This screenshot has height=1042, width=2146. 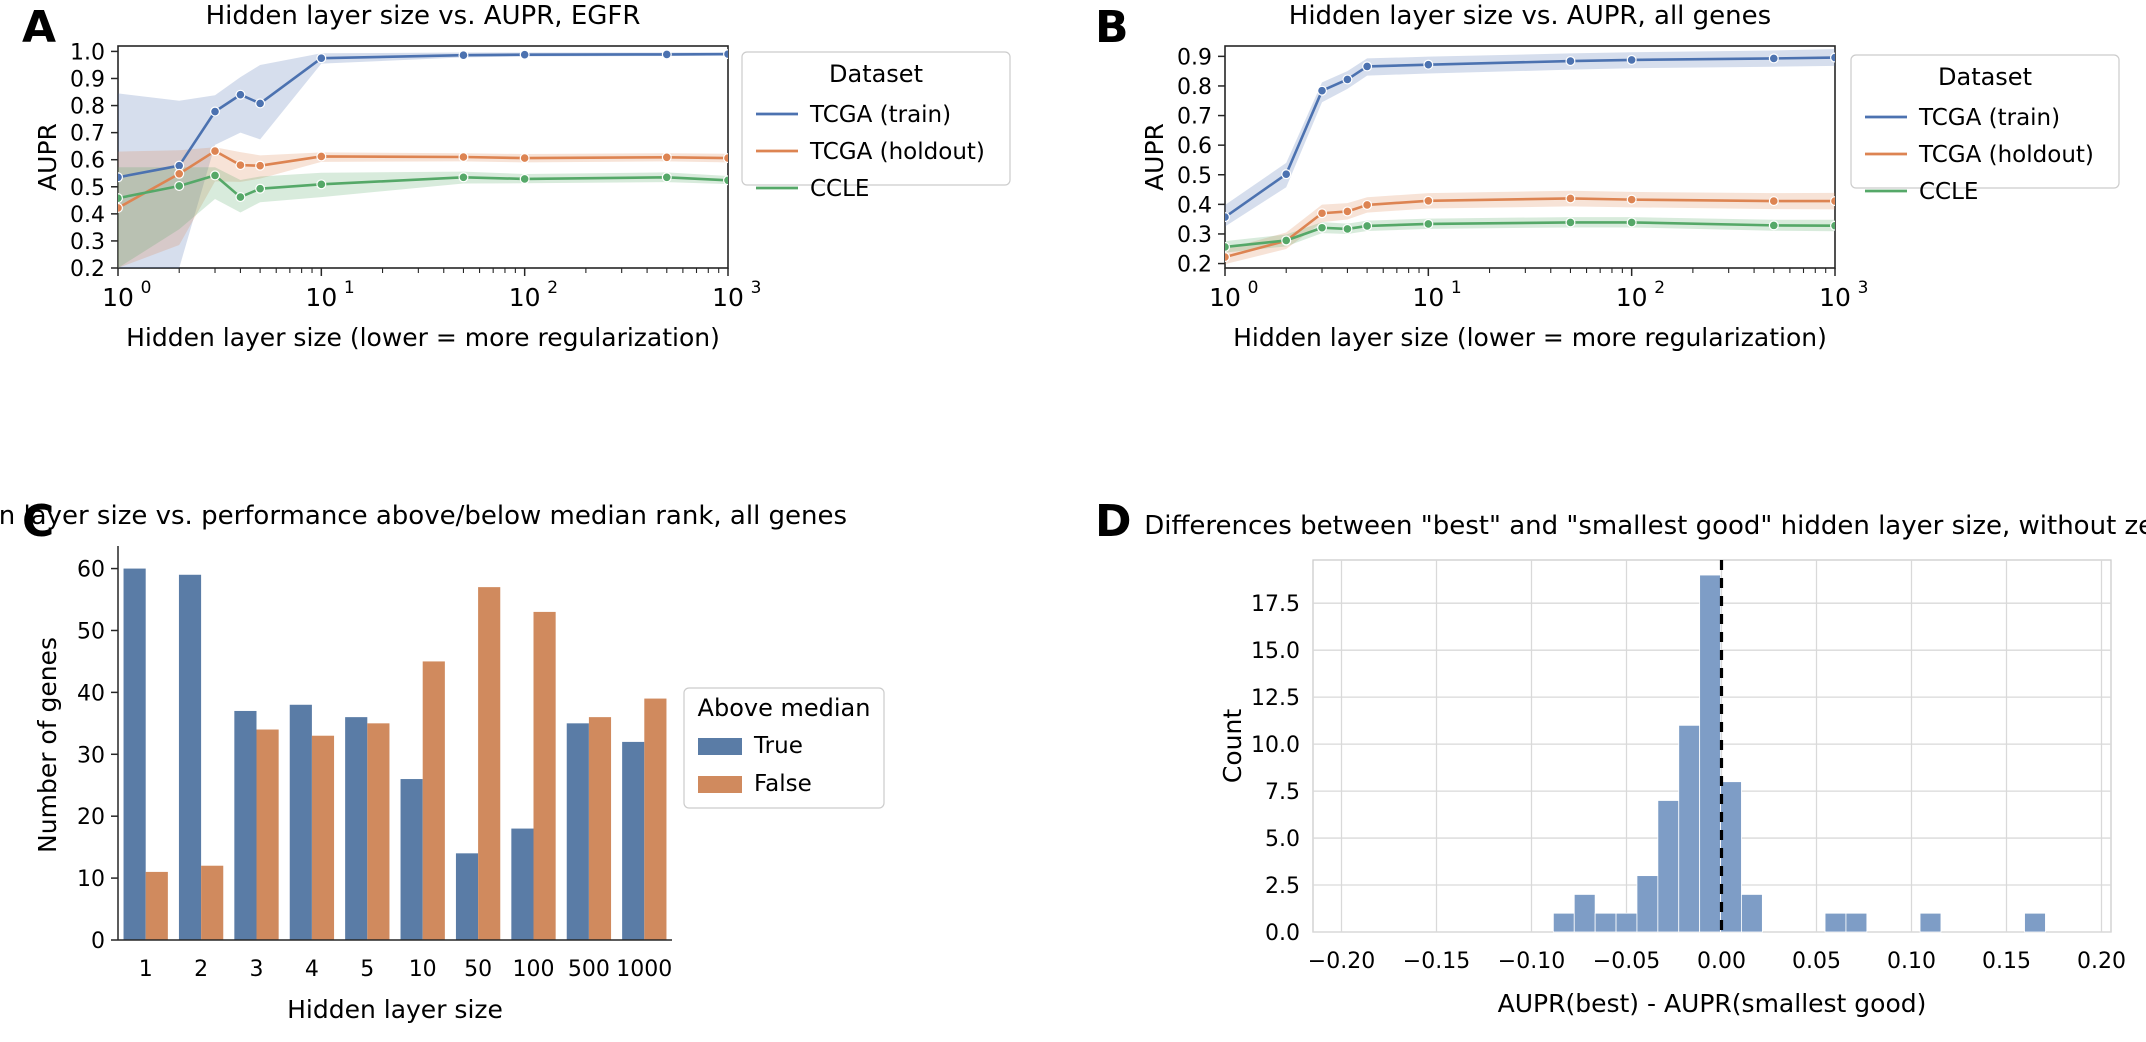 I want to click on x-tick-label: 1, so click(x=146, y=969).